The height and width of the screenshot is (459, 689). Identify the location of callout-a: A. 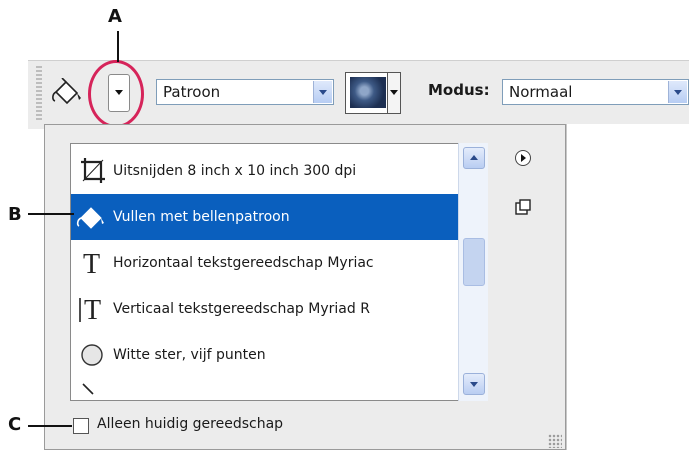
(115, 16).